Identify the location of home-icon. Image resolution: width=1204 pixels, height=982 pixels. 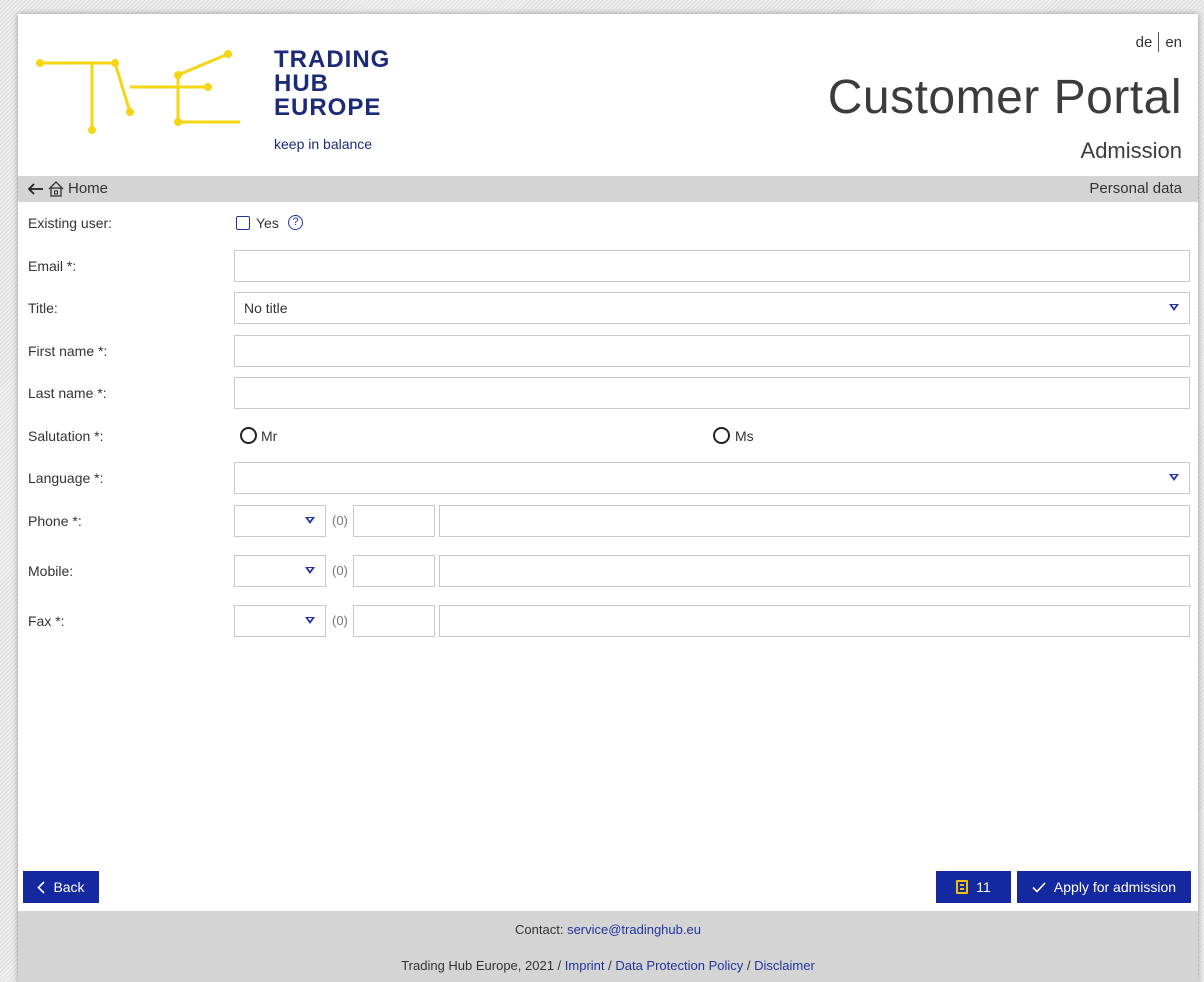
(56, 188).